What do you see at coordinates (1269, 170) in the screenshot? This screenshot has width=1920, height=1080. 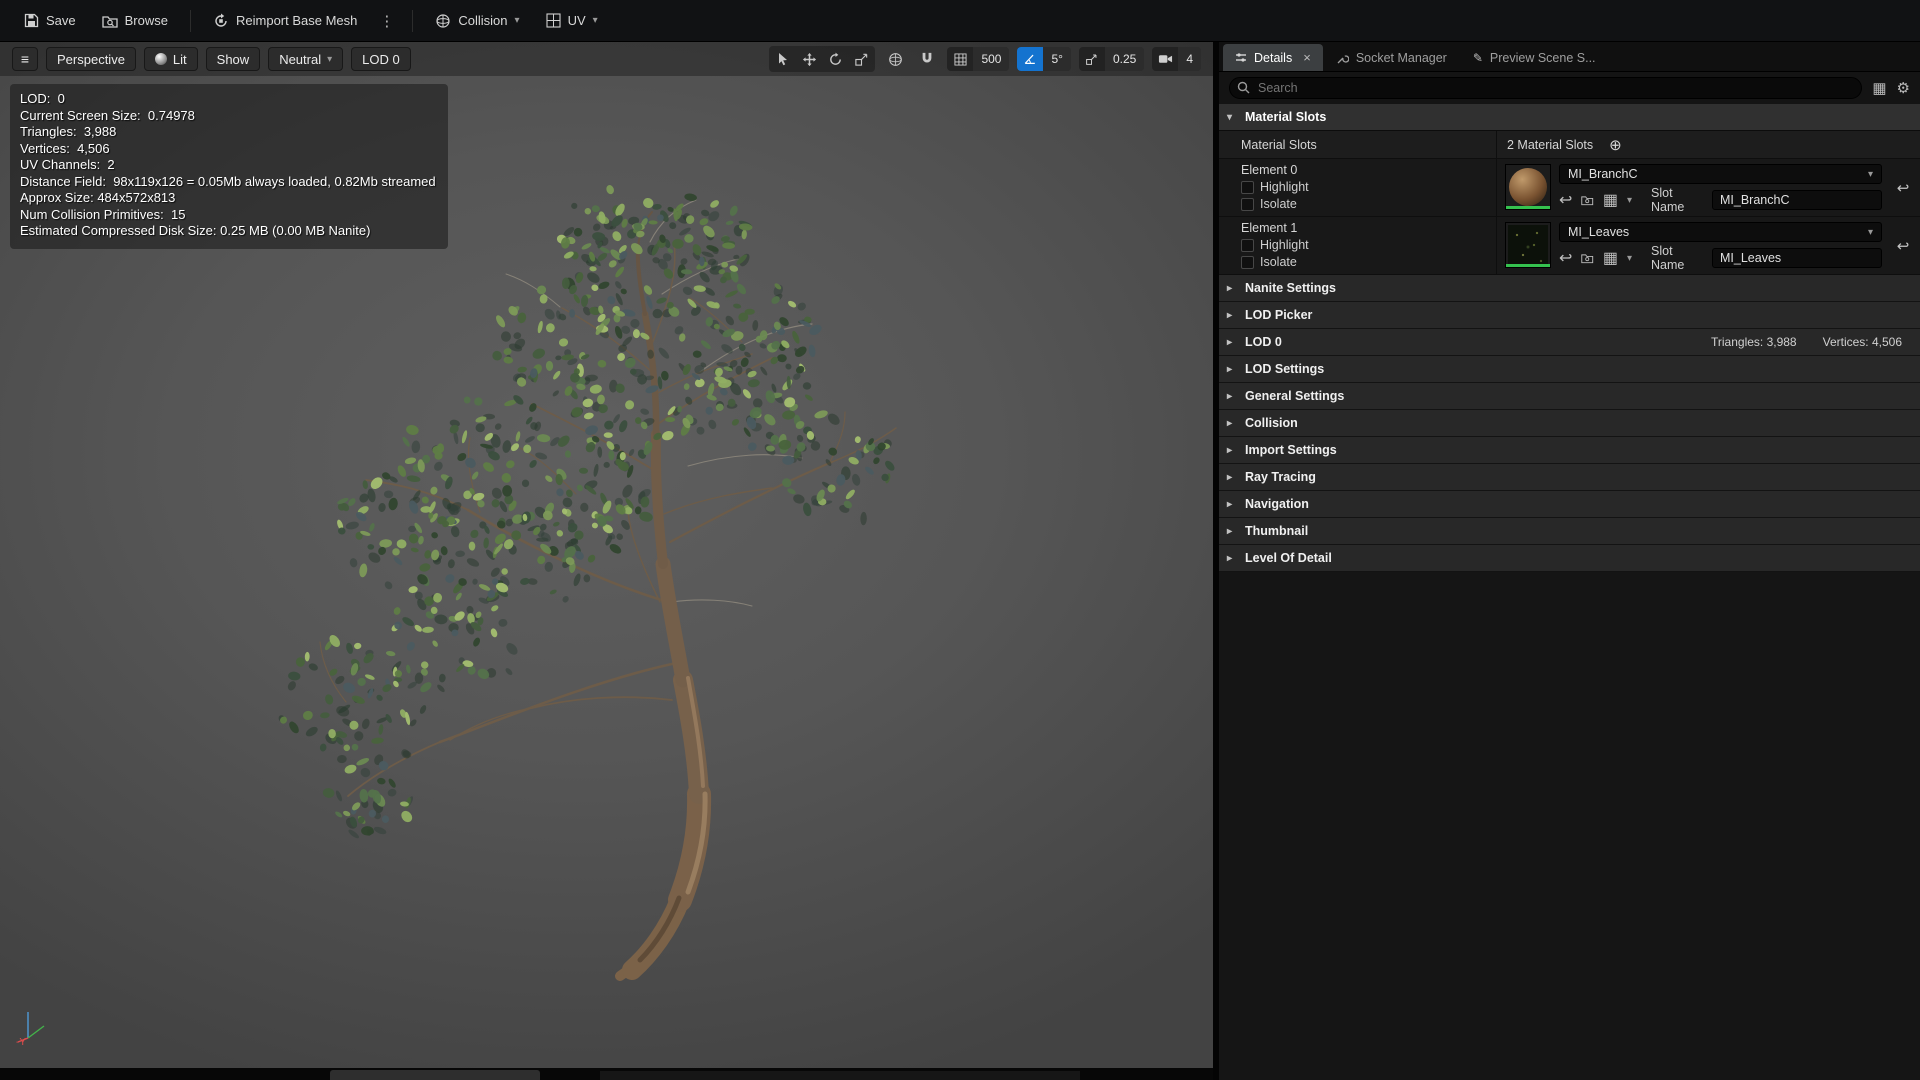 I see `element-name: Element 0` at bounding box center [1269, 170].